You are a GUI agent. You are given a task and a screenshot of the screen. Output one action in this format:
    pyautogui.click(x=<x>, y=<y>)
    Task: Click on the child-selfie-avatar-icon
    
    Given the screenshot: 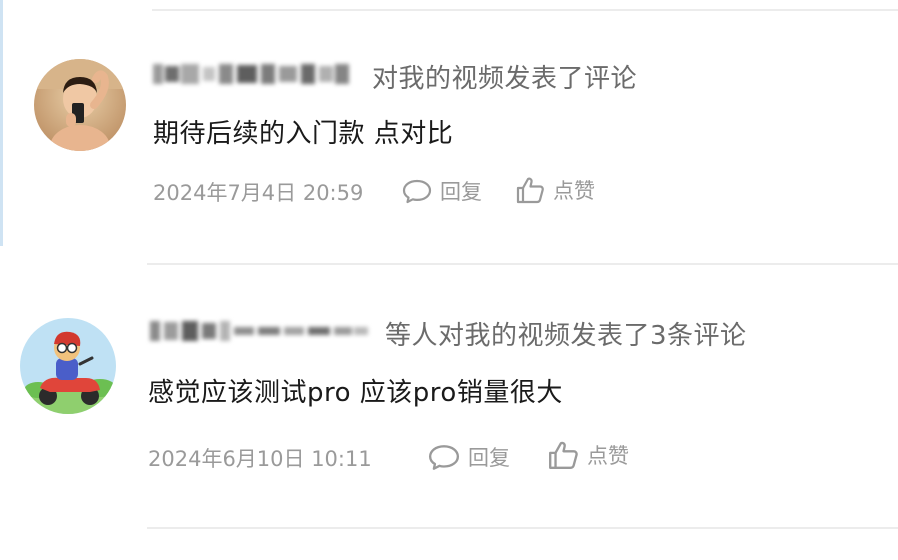 What is the action you would take?
    pyautogui.click(x=80, y=105)
    